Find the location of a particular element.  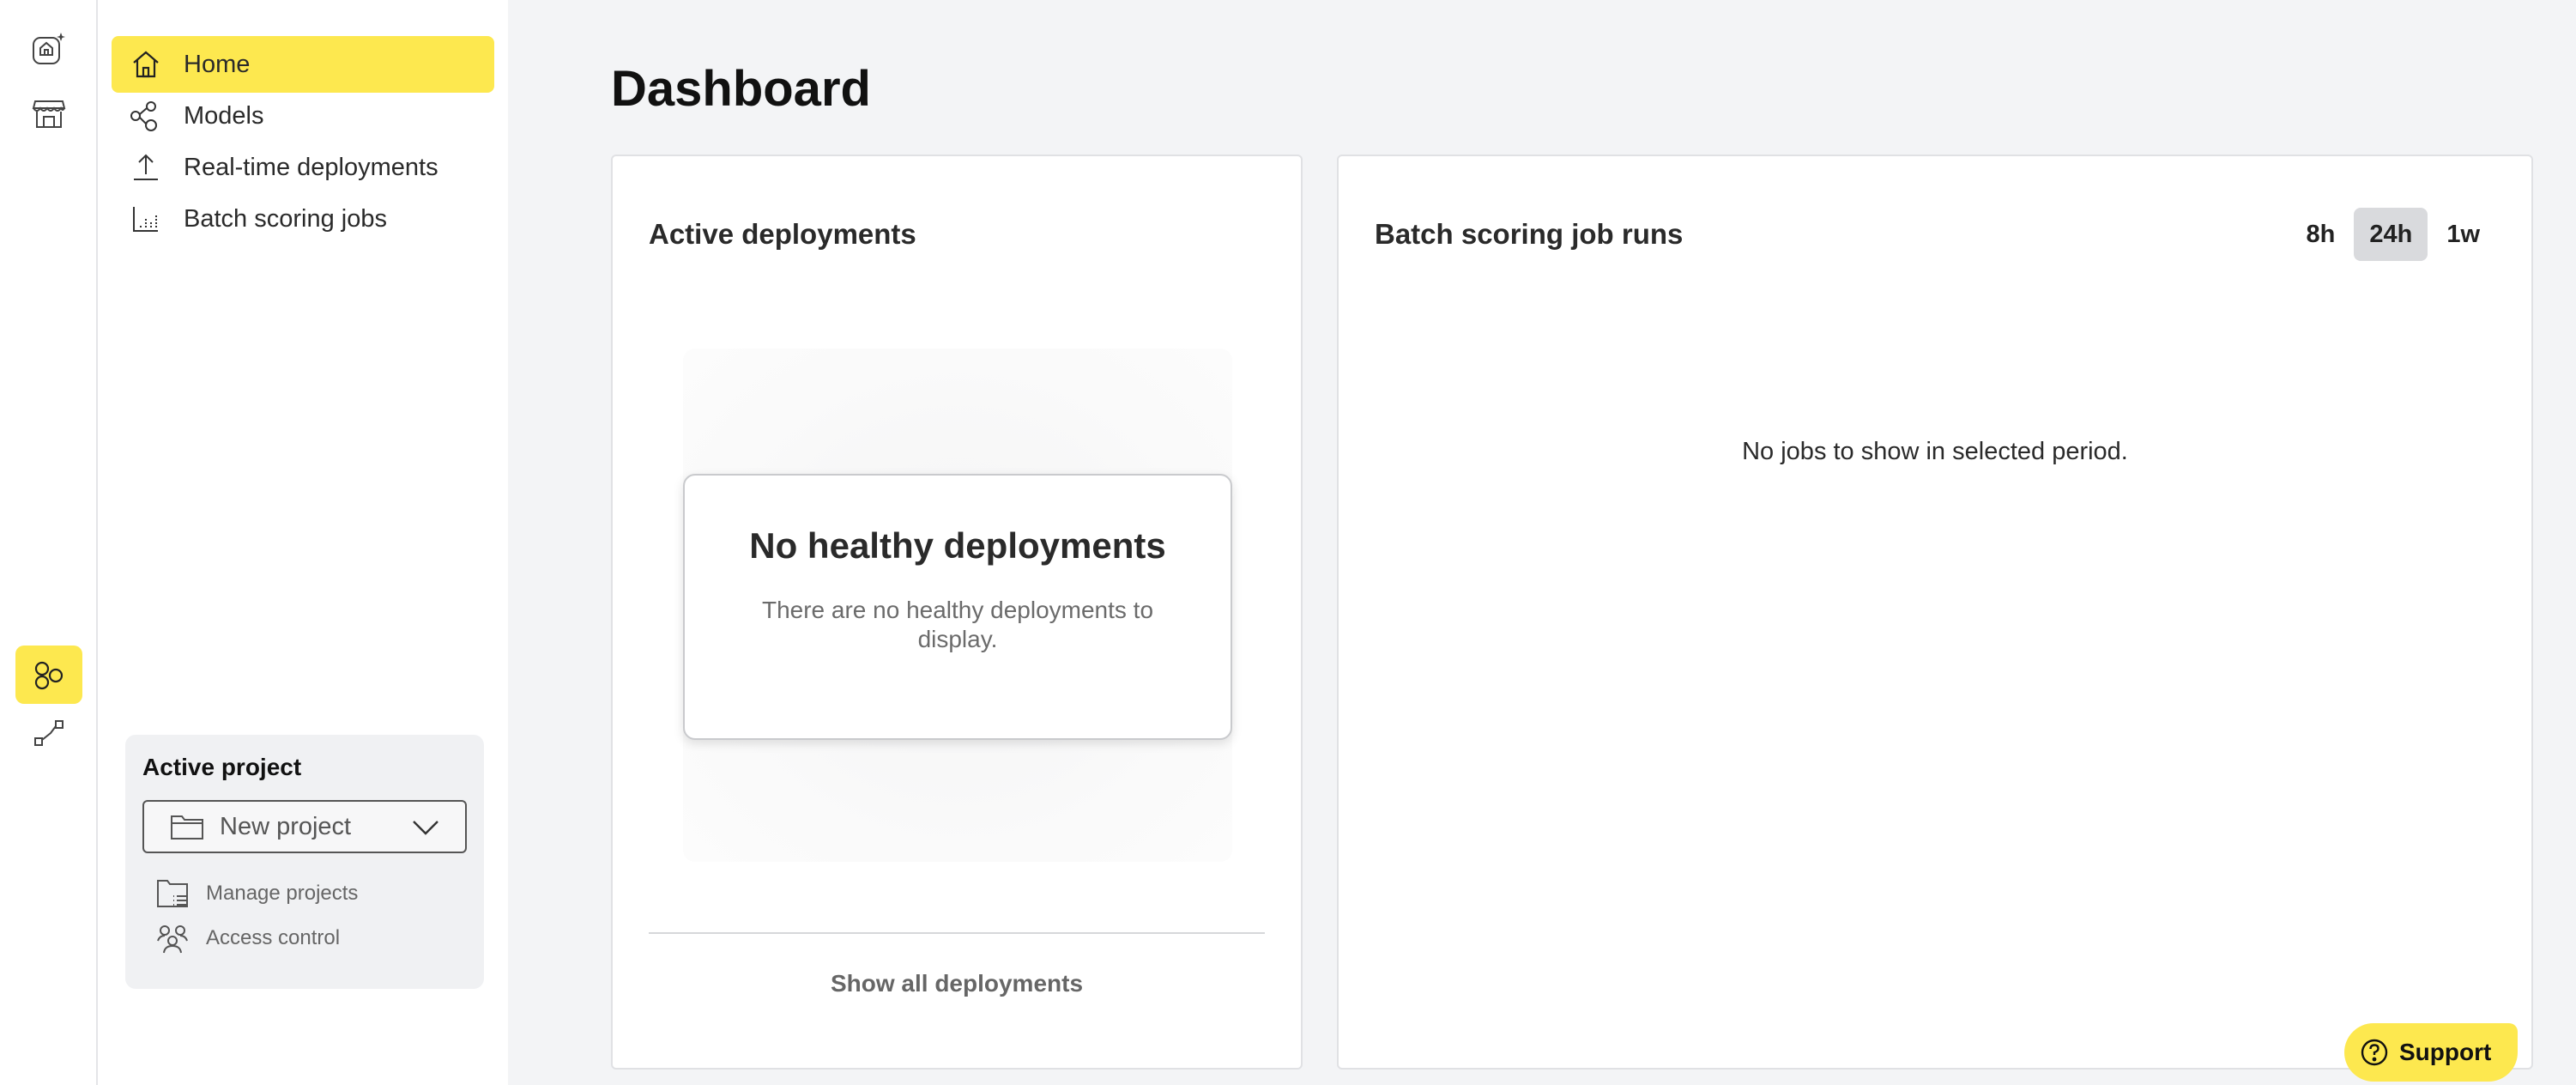

card-divider is located at coordinates (957, 933).